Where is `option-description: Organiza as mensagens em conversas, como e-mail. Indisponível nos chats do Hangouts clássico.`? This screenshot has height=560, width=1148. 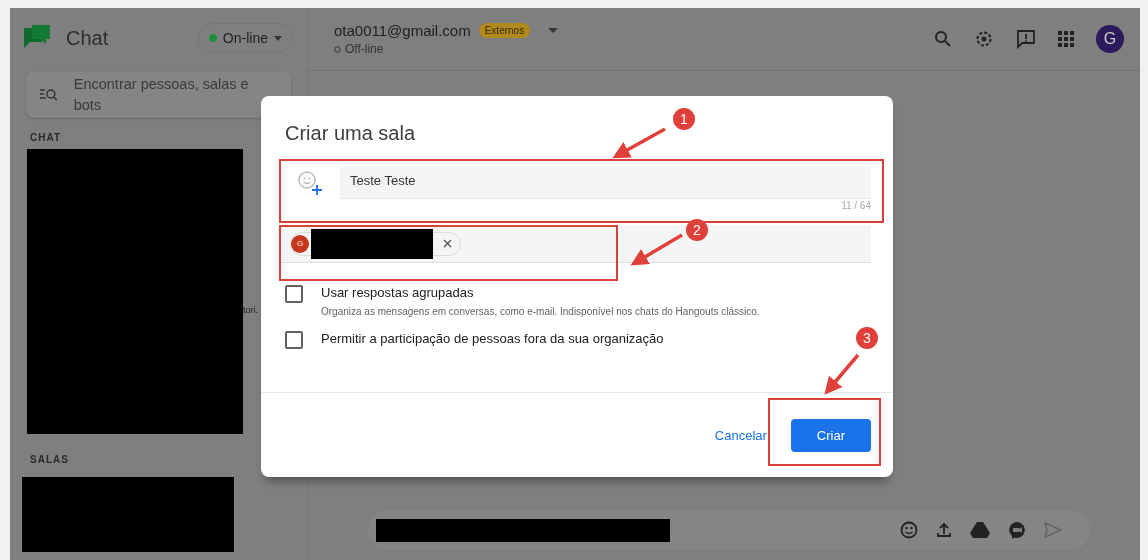 option-description: Organiza as mensagens em conversas, como e-mail. Indisponível nos chats do Hangouts clássico. is located at coordinates (540, 311).